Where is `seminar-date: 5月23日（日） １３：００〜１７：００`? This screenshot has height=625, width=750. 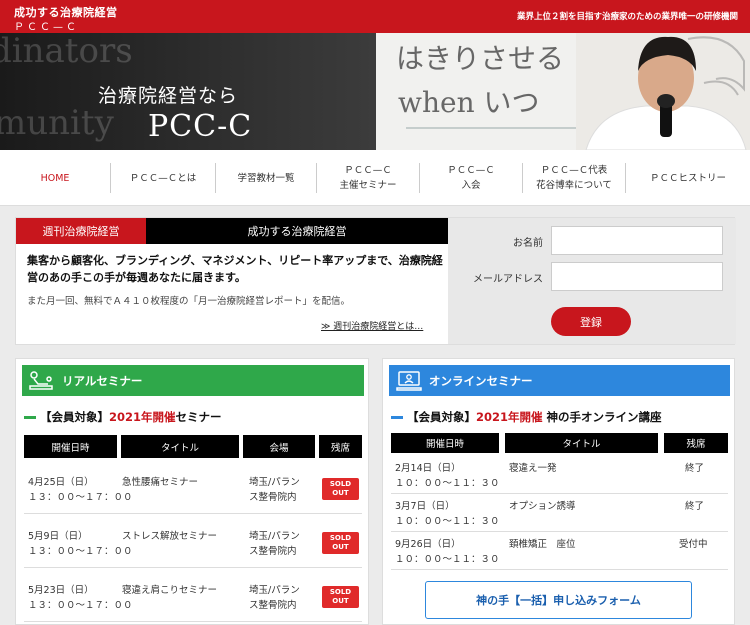
seminar-date: 5月23日（日） １３：００〜１７：００ is located at coordinates (80, 598).